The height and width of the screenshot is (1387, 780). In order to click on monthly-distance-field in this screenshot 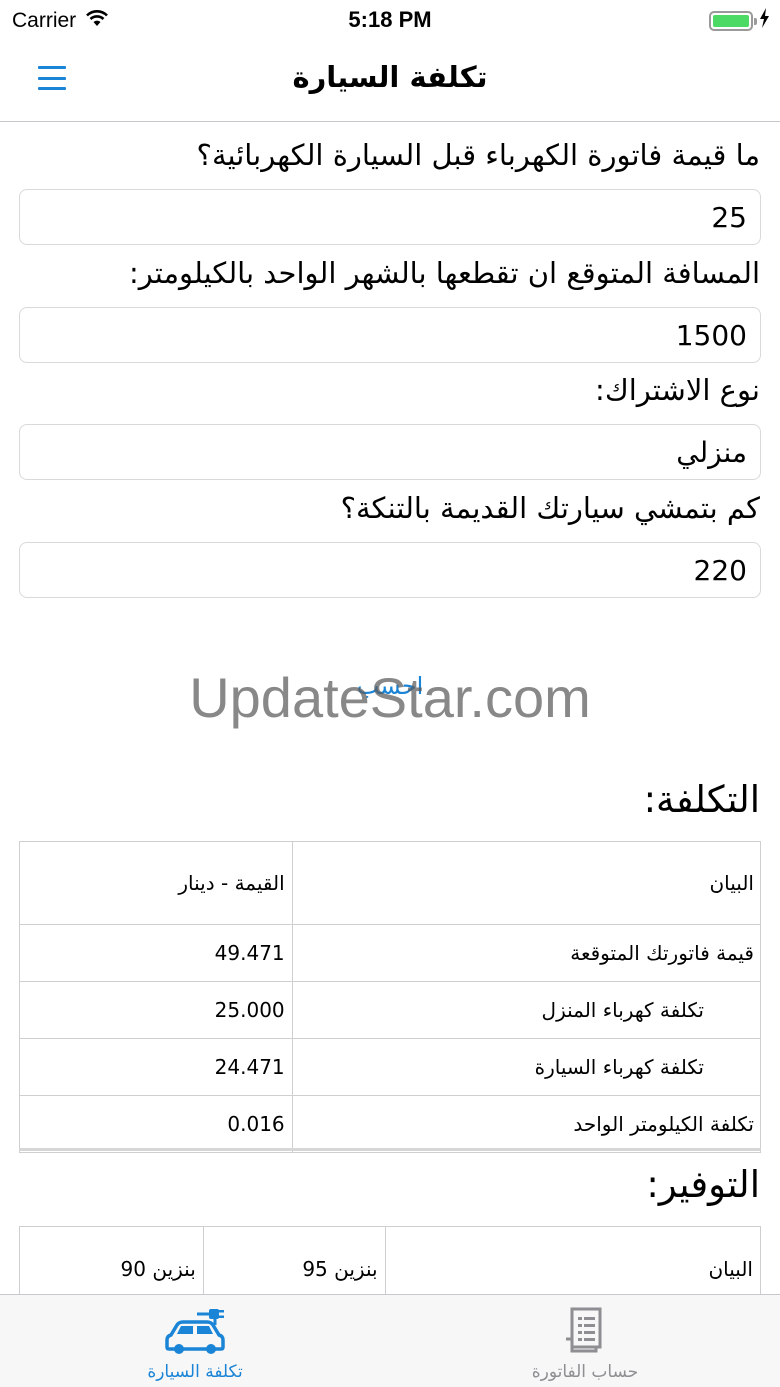, I will do `click(390, 335)`.